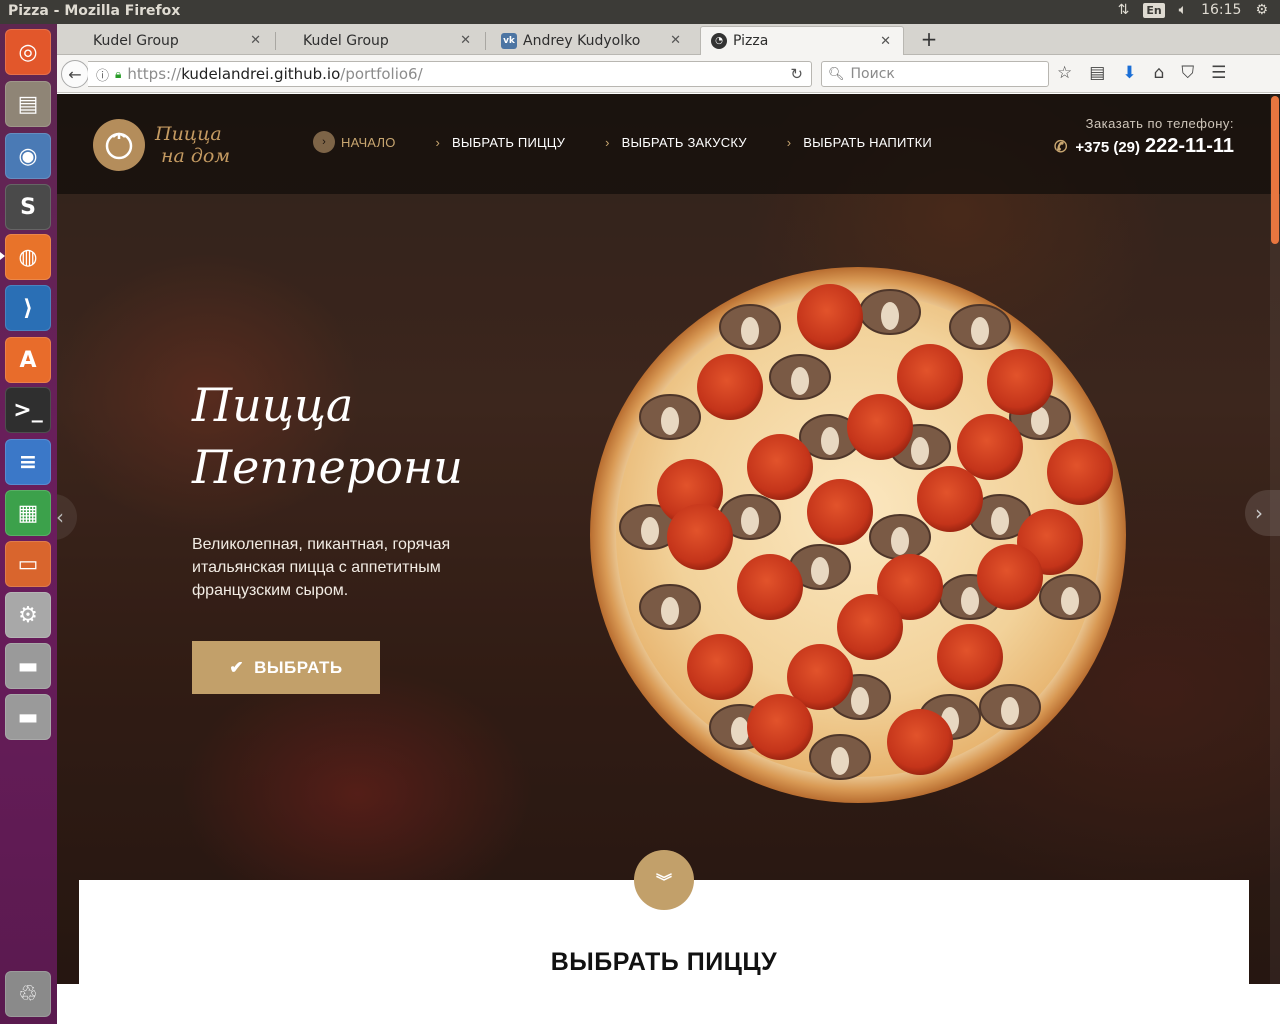 The height and width of the screenshot is (1024, 1280). Describe the element at coordinates (751, 41) in the screenshot. I see `tab-label: Pizza` at that location.